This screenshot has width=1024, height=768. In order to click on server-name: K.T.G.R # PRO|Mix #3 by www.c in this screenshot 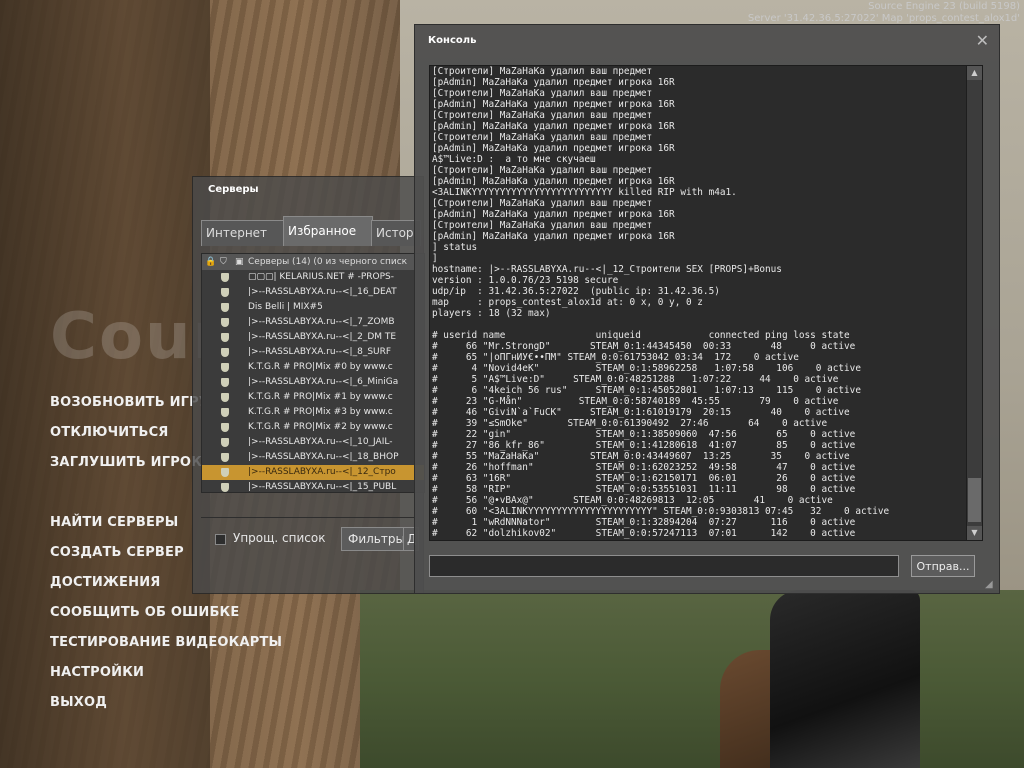, I will do `click(320, 412)`.